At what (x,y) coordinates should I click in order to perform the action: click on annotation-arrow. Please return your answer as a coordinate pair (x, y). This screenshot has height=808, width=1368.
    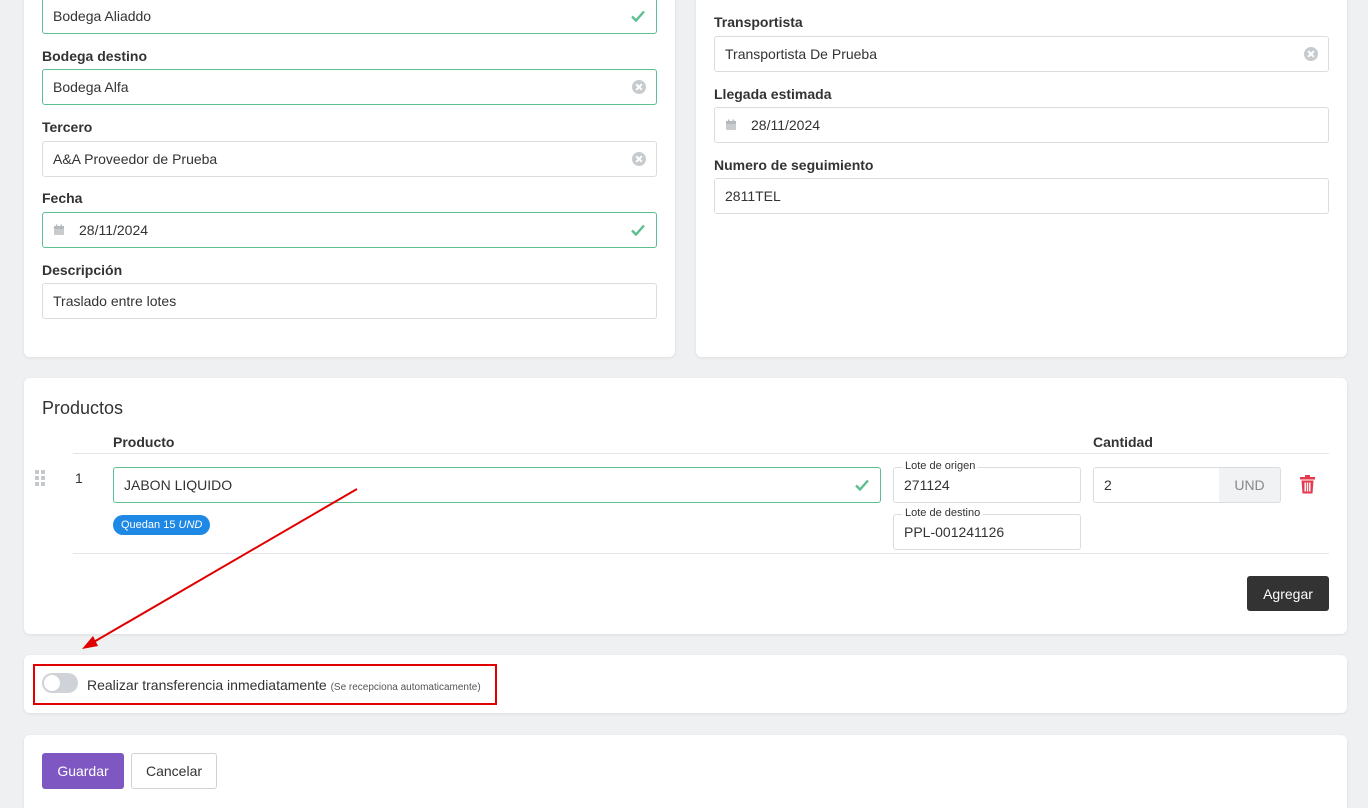
    Looking at the image, I should click on (220, 568).